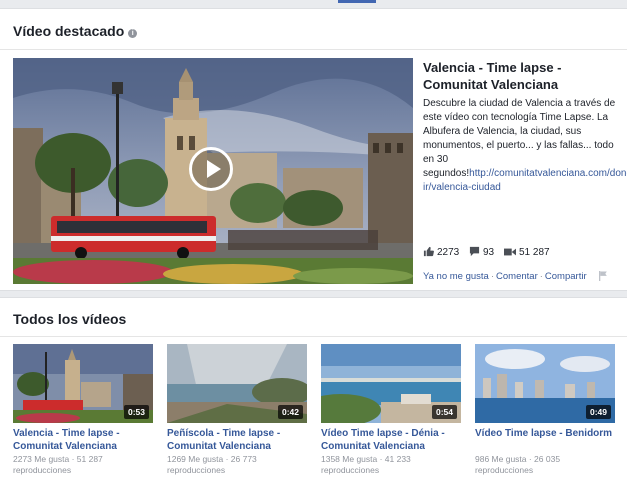 The height and width of the screenshot is (480, 627). What do you see at coordinates (366, 464) in the screenshot?
I see `video-meta-3: 1358 Me gusta · 41 233 reproducciones` at bounding box center [366, 464].